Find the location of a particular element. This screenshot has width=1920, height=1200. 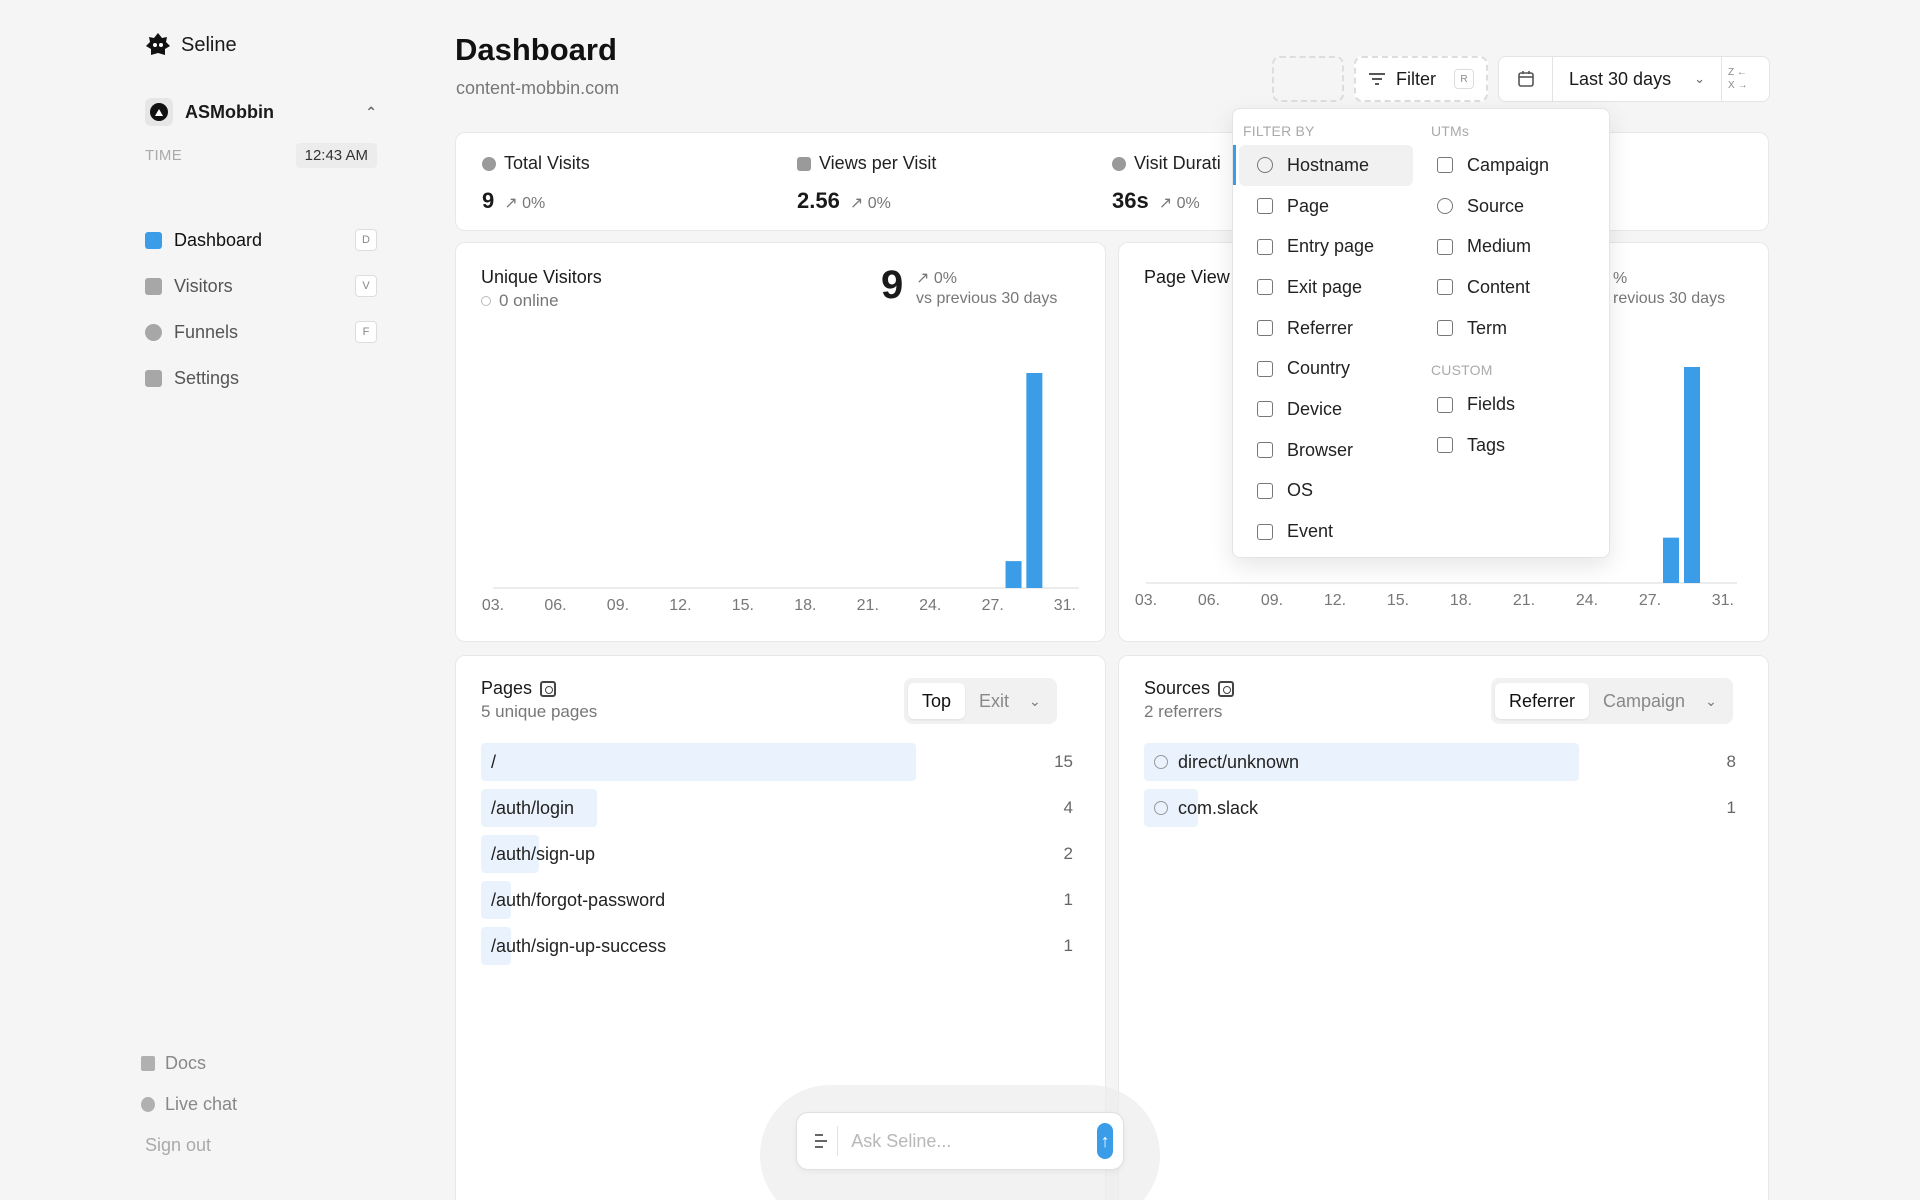

filter-option-hostname: Hostname is located at coordinates (1326, 165).